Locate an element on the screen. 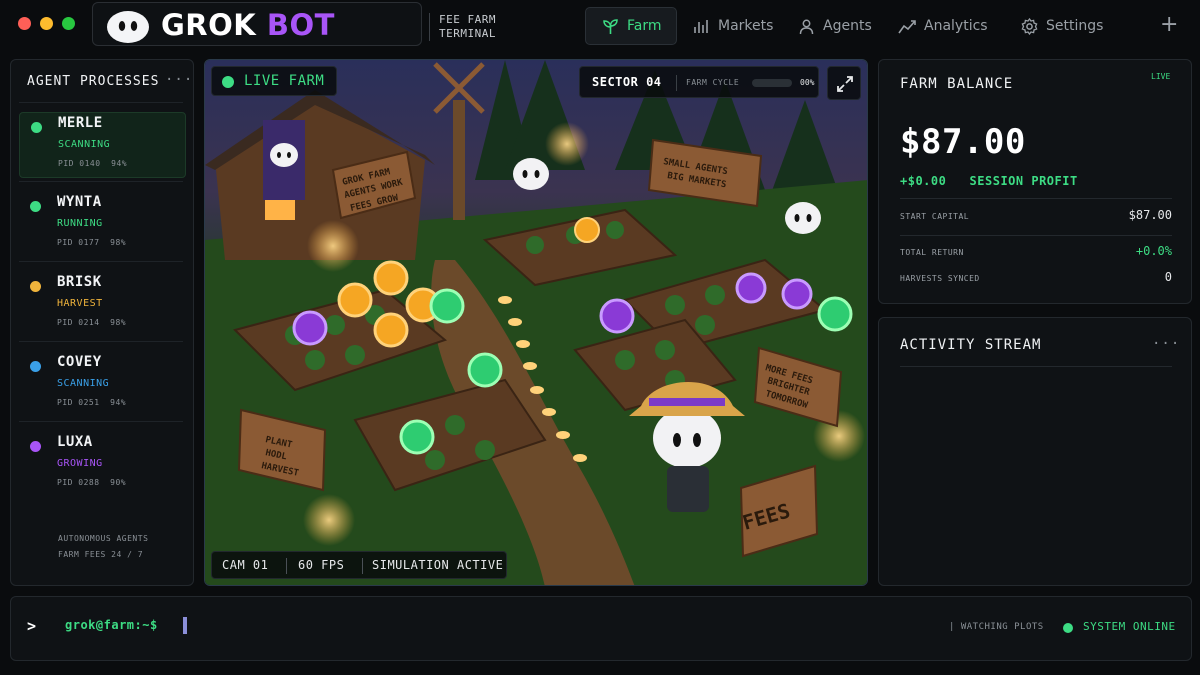 This screenshot has height=675, width=1200. tab-markets-label: Markets is located at coordinates (746, 26).